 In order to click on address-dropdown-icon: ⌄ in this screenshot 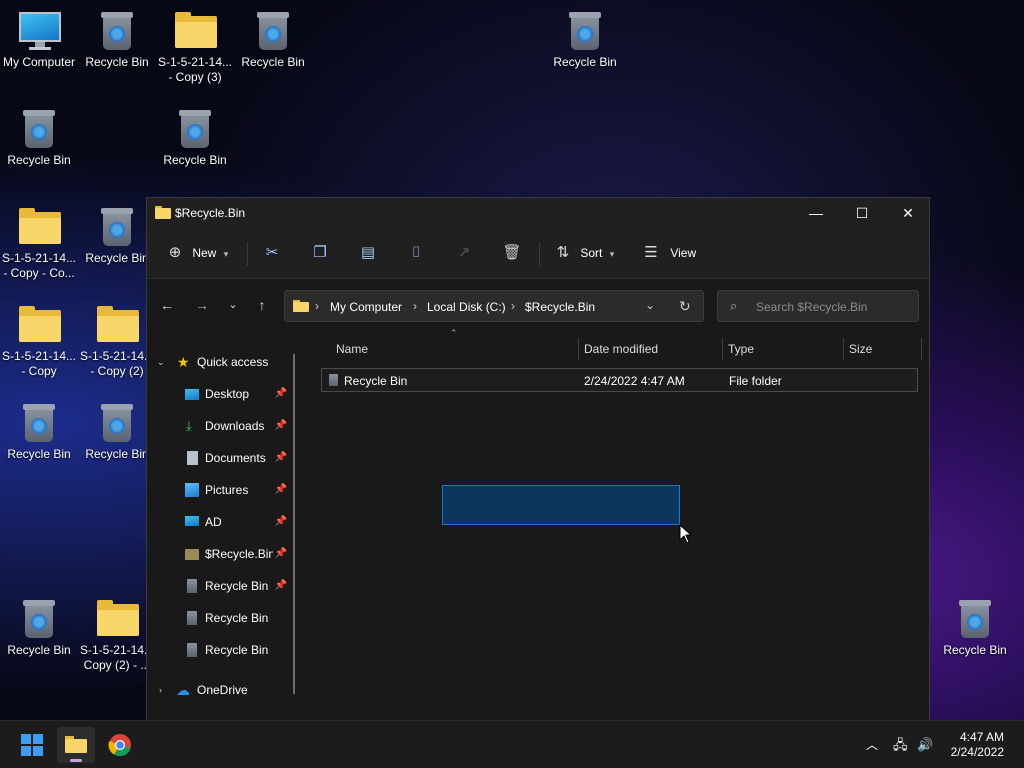, I will do `click(650, 305)`.